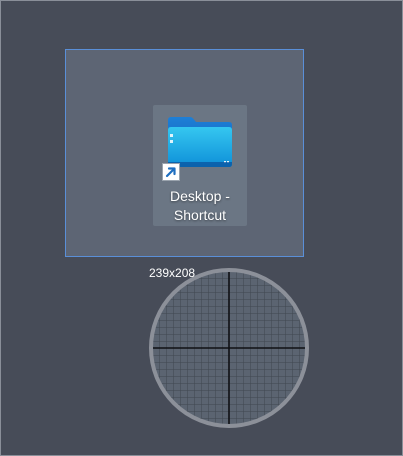 Image resolution: width=403 pixels, height=456 pixels. I want to click on magnifier-loupe, so click(229, 348).